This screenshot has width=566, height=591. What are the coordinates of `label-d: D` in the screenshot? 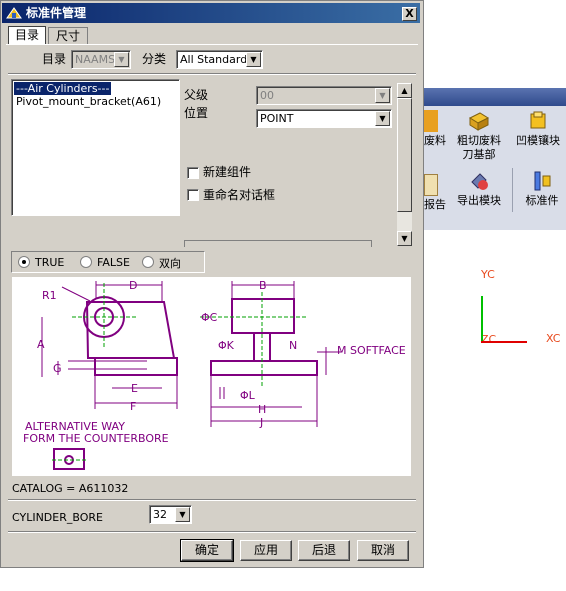 It's located at (133, 285).